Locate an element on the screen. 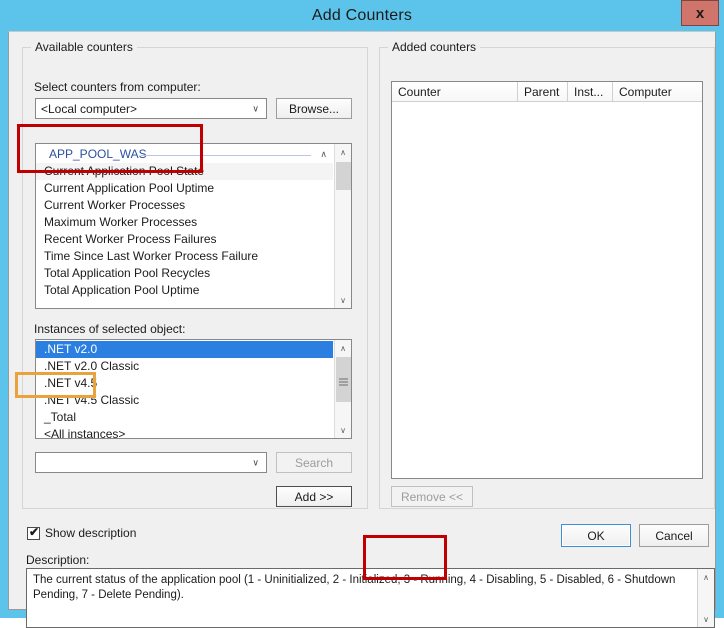 The image size is (724, 628). select-computer-label: Select counters from computer: is located at coordinates (117, 87).